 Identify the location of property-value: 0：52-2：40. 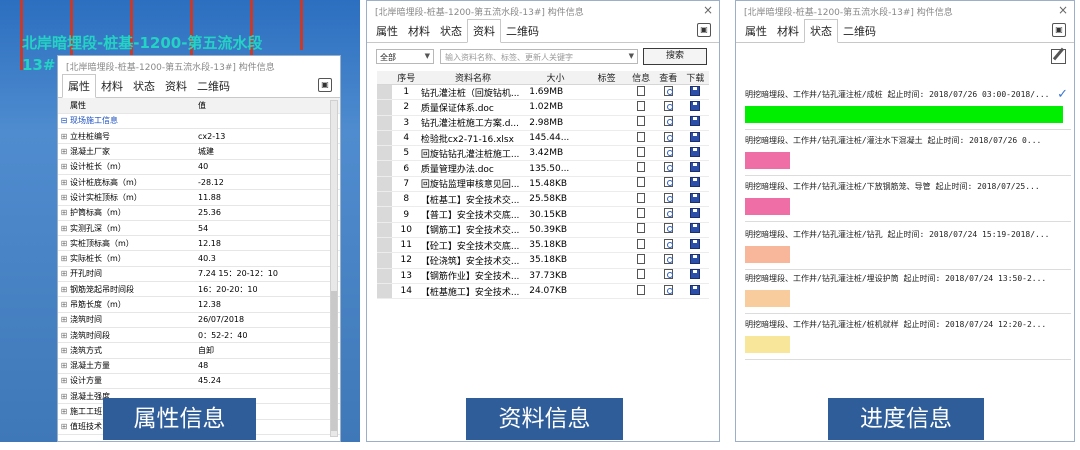
(268, 335).